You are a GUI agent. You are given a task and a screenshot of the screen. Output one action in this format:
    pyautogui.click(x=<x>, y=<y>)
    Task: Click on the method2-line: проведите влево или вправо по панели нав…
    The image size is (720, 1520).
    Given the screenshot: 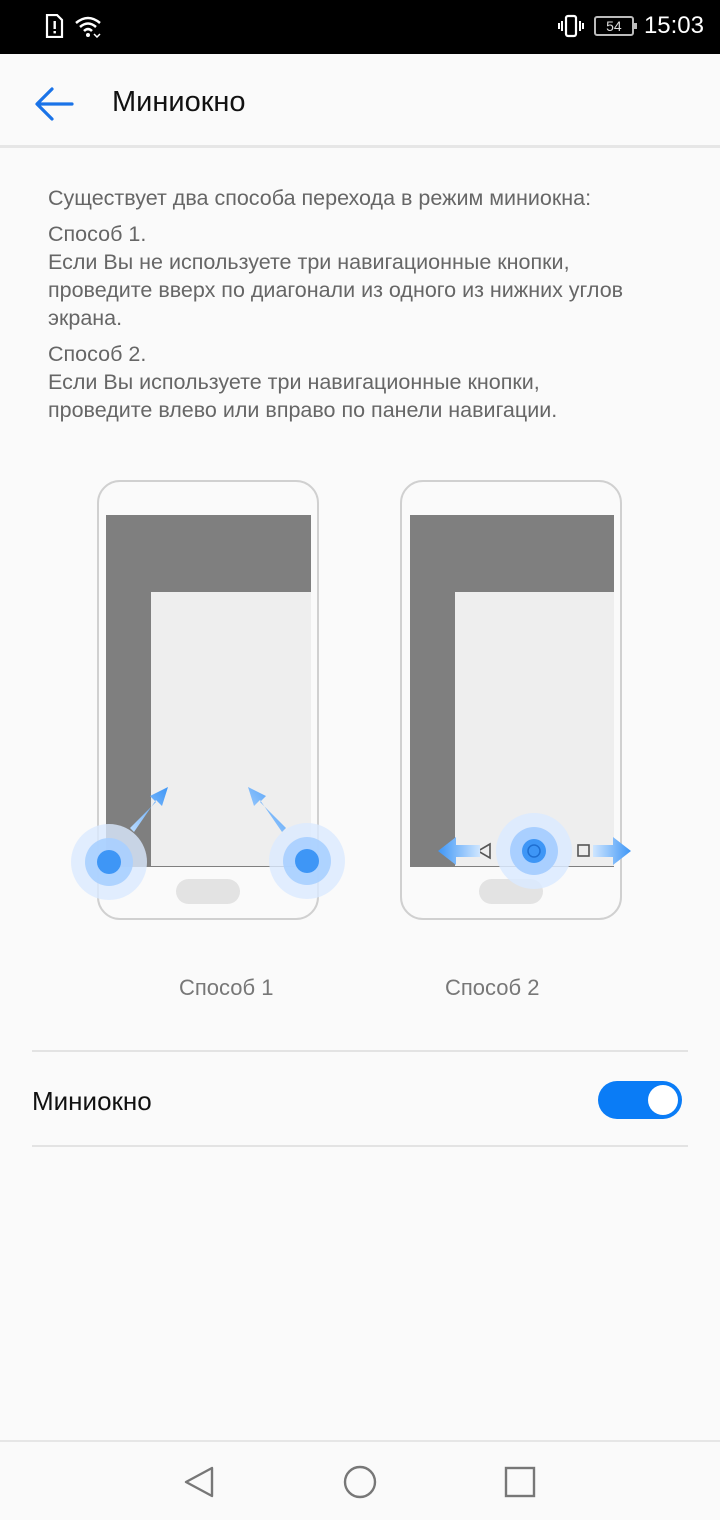 What is the action you would take?
    pyautogui.click(x=303, y=410)
    